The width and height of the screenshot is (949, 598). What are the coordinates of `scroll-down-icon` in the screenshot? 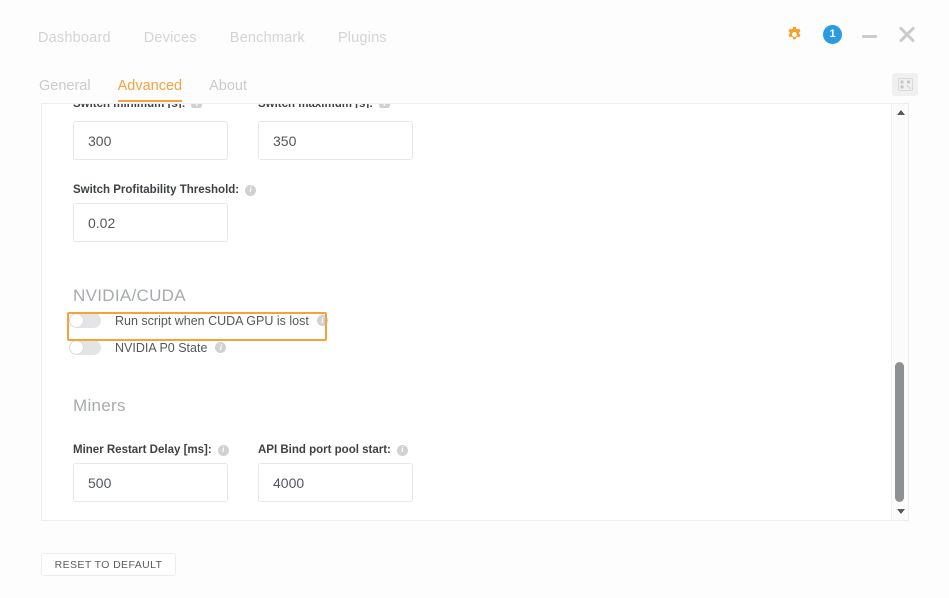 It's located at (900, 511).